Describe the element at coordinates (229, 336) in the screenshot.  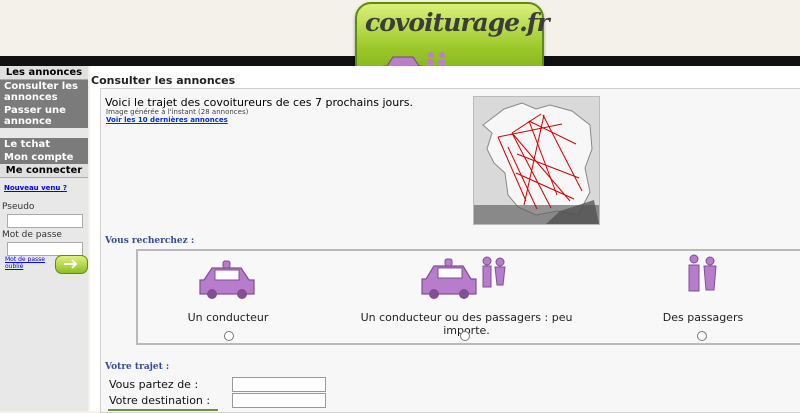
I see `choice-driver-radio` at that location.